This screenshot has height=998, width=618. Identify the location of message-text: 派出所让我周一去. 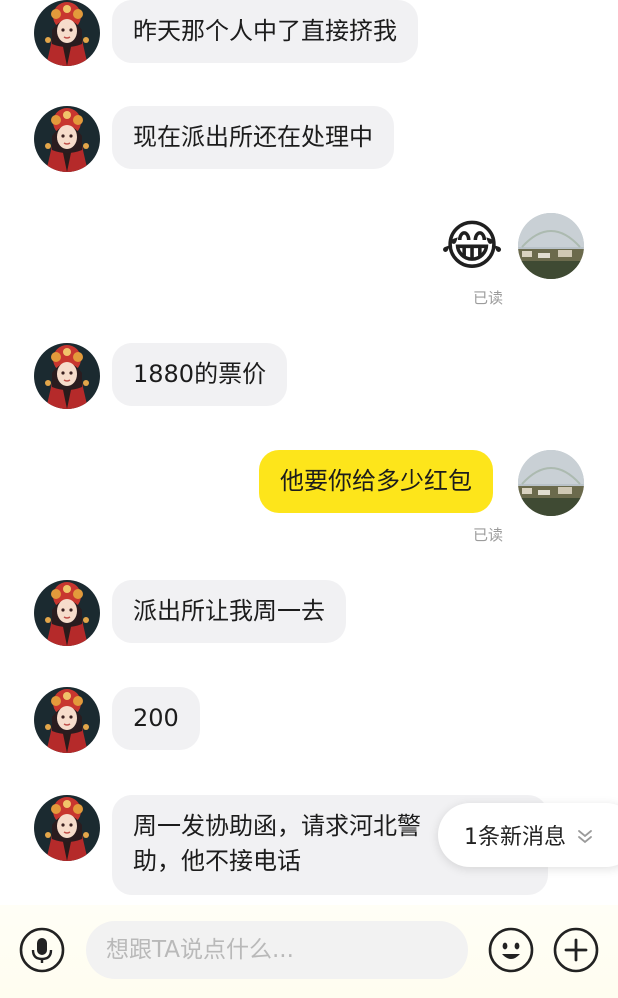
(229, 611).